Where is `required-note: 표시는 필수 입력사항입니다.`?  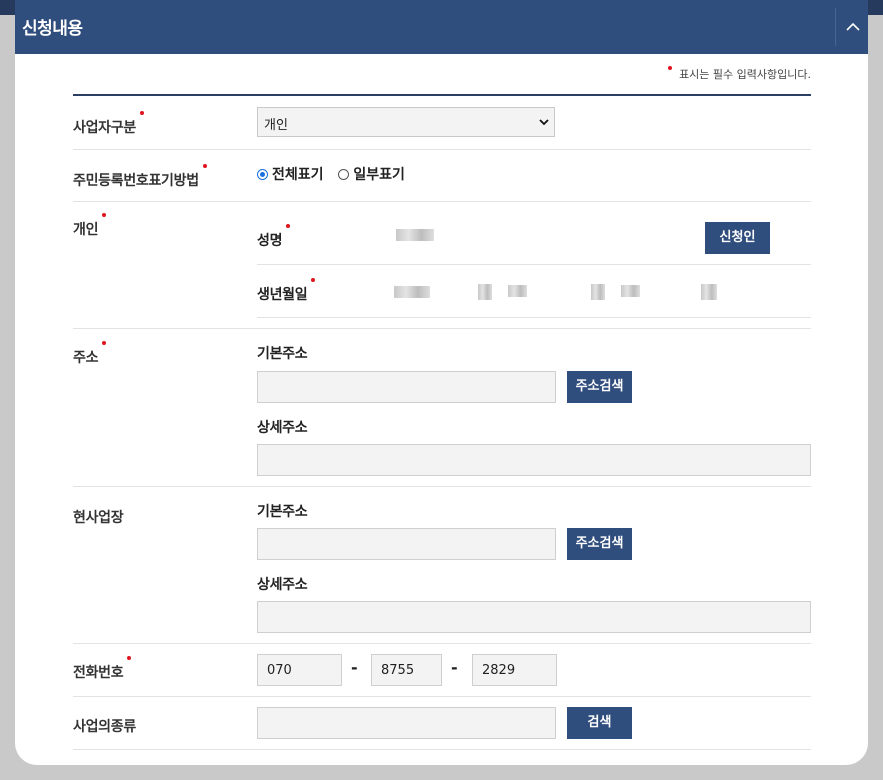
required-note: 표시는 필수 입력사항입니다. is located at coordinates (739, 74).